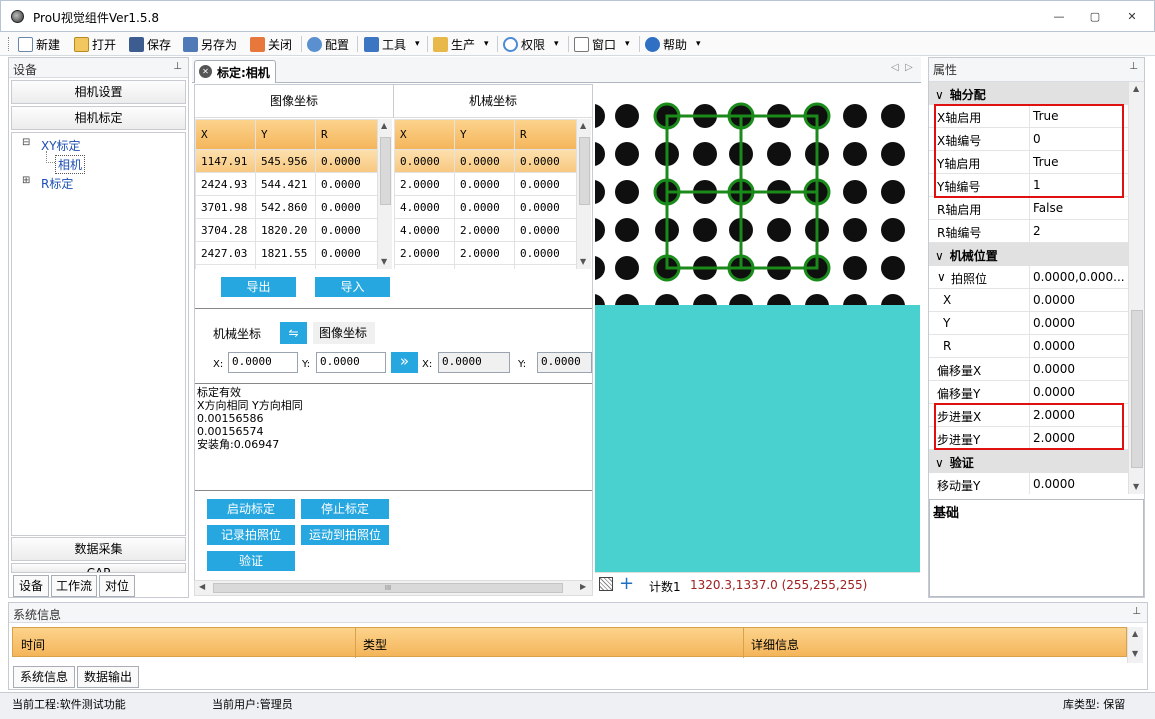  Describe the element at coordinates (485, 161) in the screenshot. I see `table-row: 0.0000 0.0000 0.0000` at that location.